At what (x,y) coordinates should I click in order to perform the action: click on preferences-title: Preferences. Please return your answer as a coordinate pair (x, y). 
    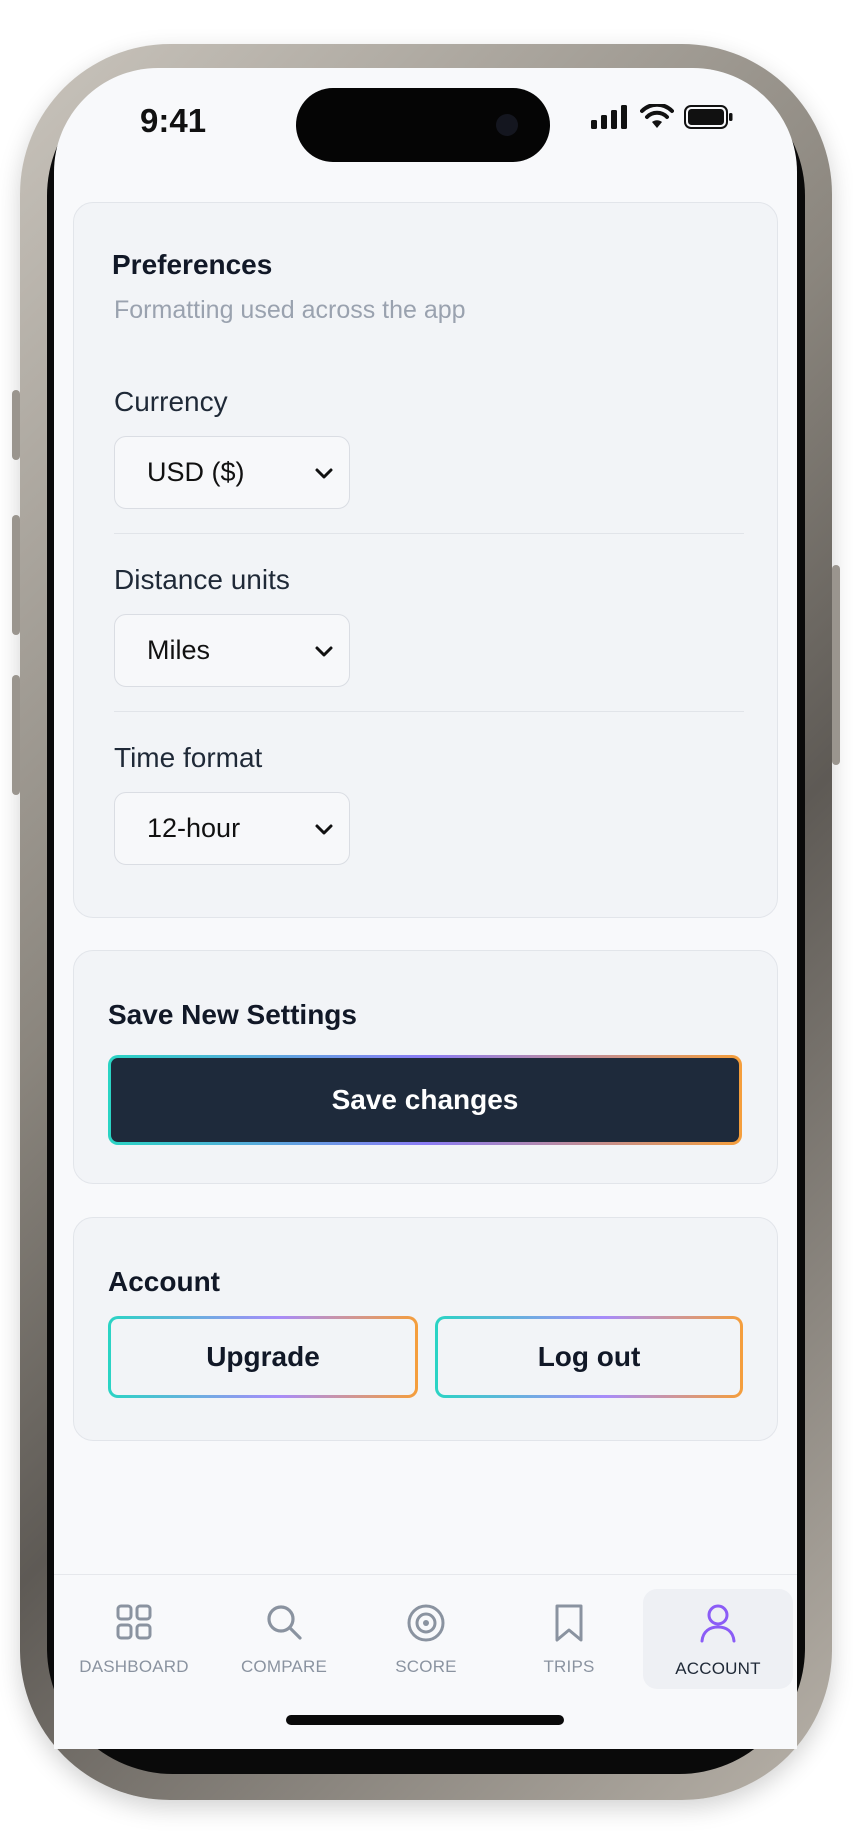
    Looking at the image, I should click on (192, 264).